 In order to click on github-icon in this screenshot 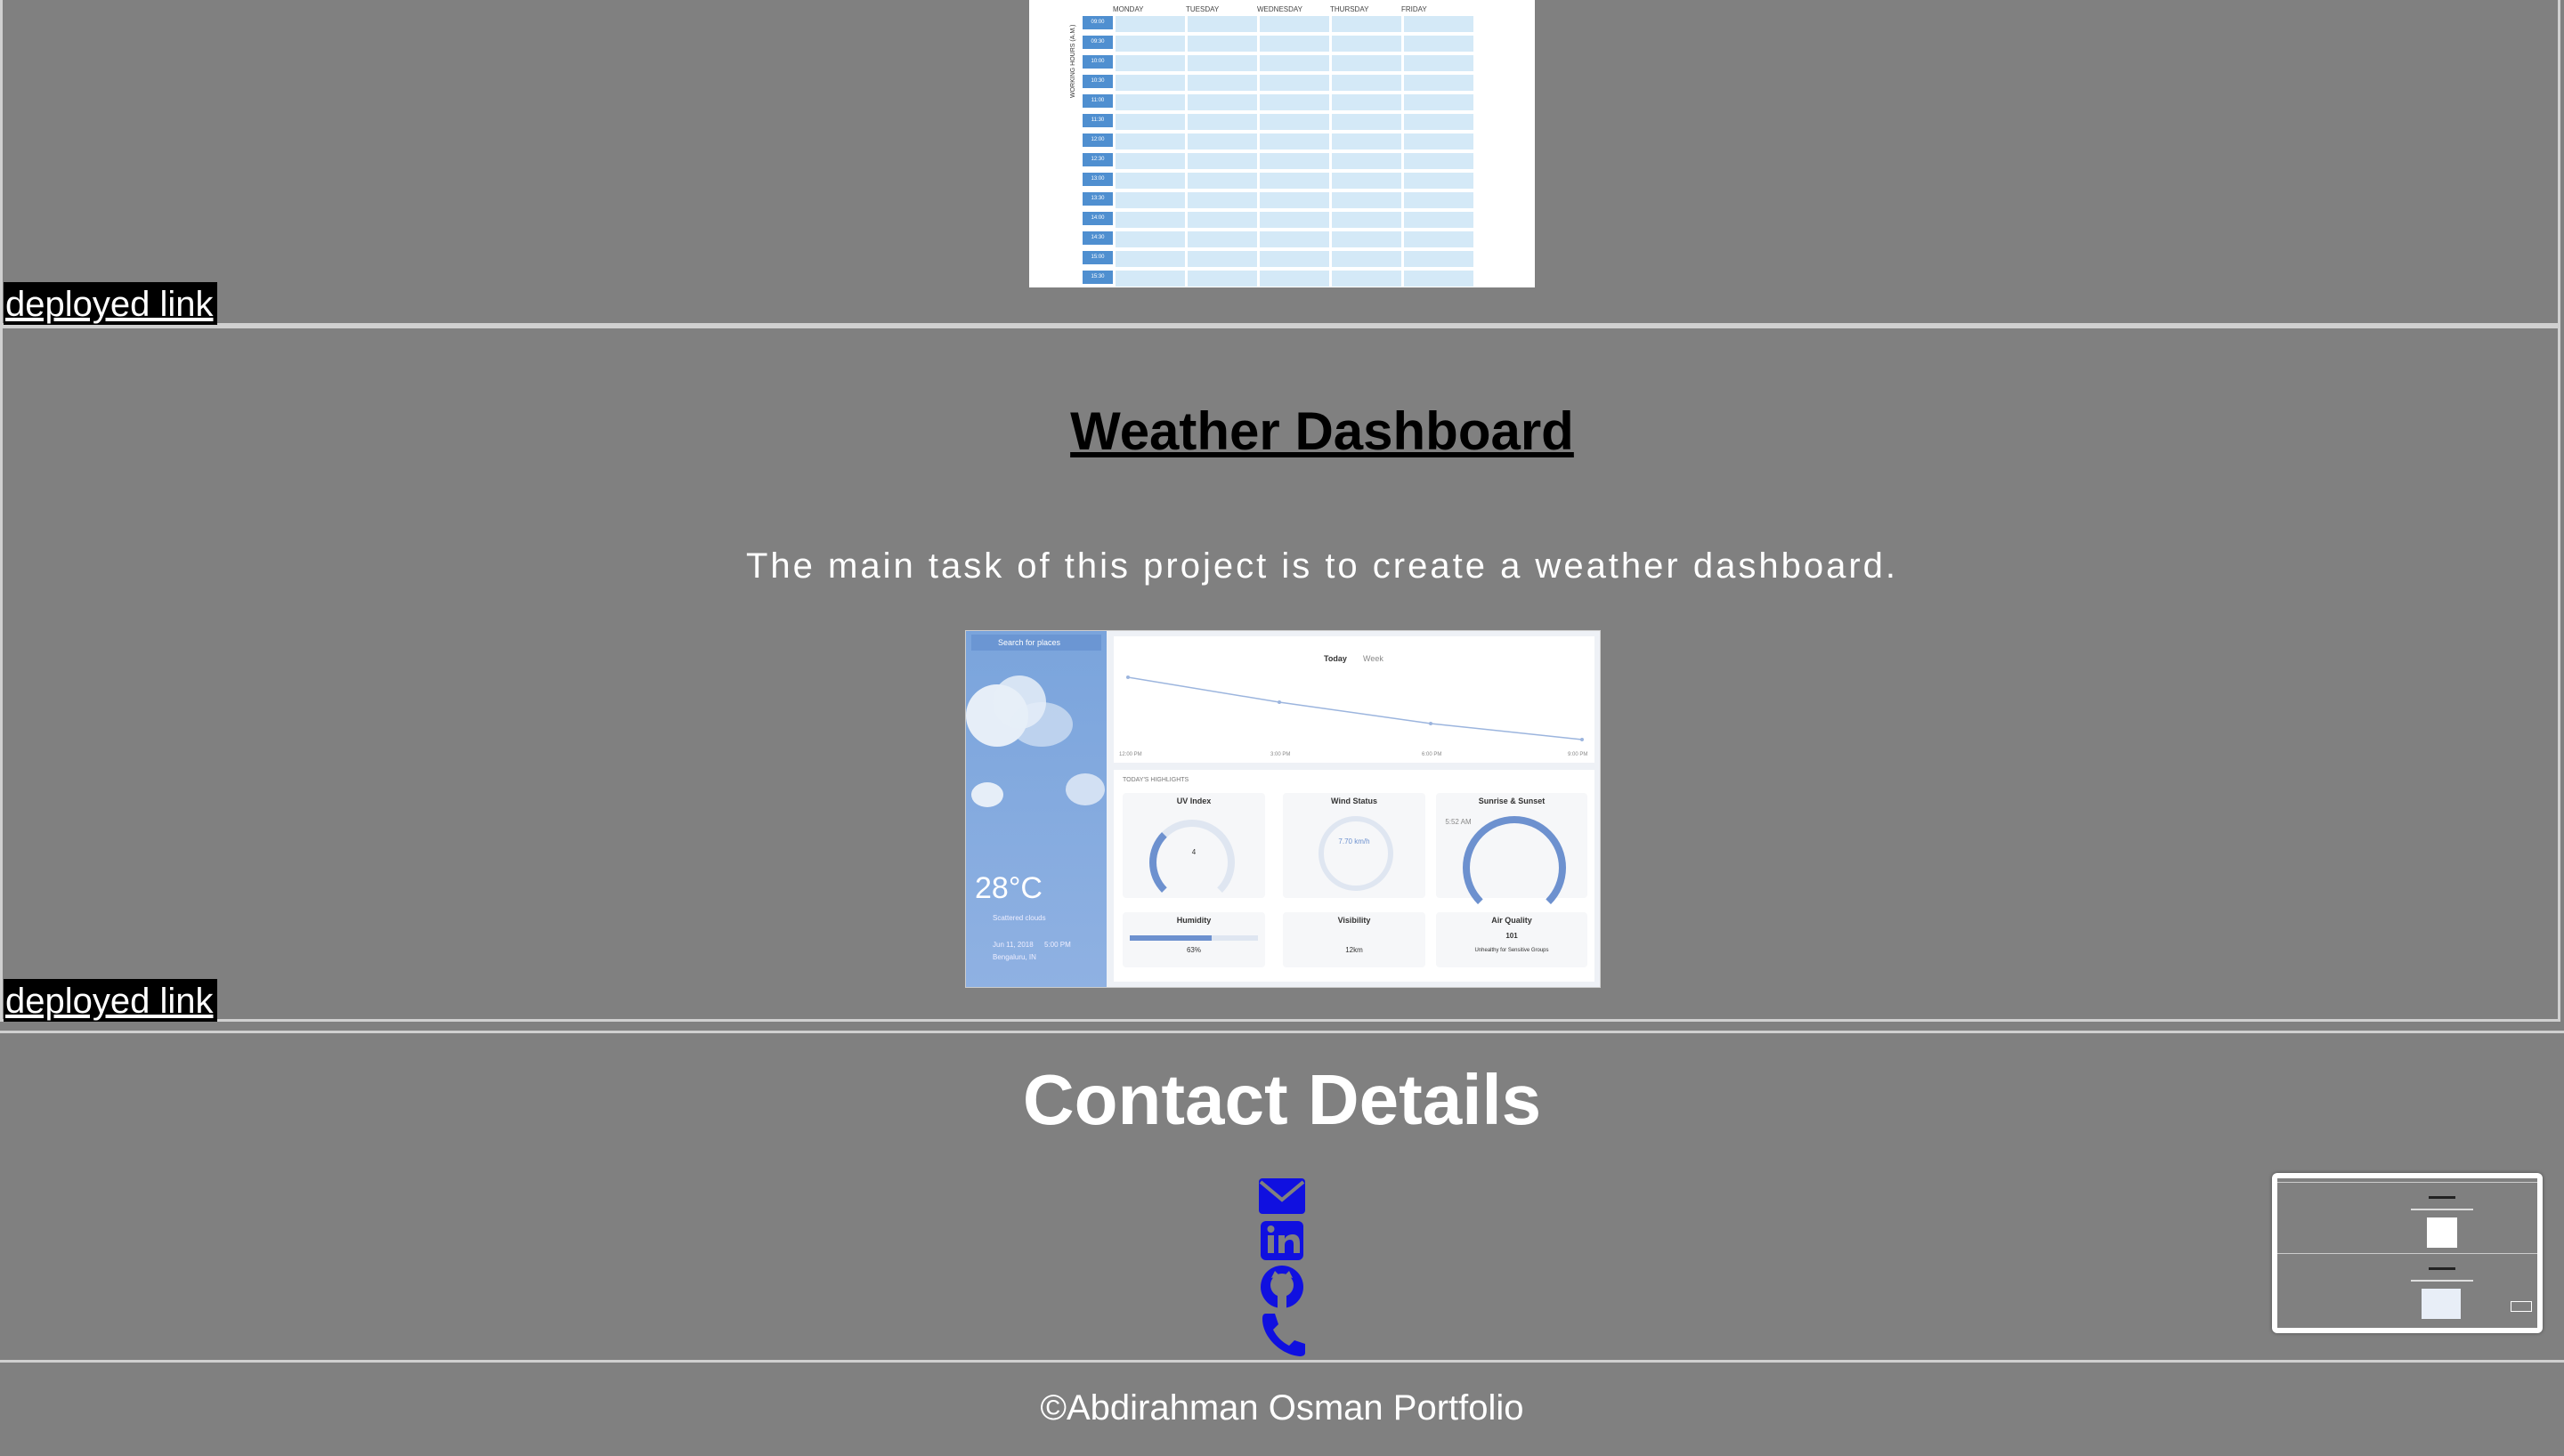, I will do `click(1282, 1286)`.